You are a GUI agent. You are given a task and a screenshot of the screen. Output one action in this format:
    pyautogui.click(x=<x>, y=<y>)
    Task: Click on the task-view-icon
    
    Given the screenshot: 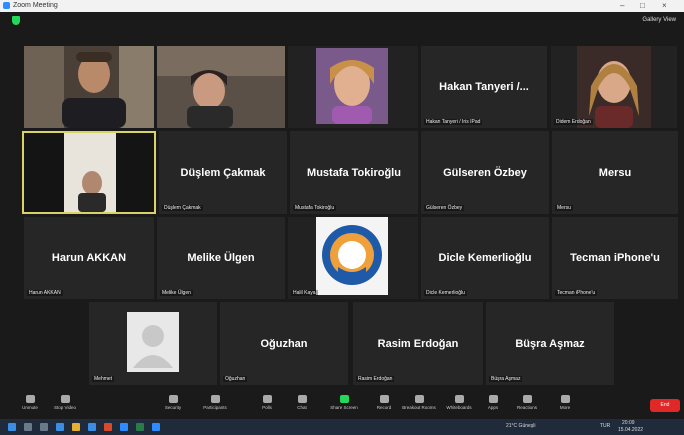 What is the action you would take?
    pyautogui.click(x=44, y=427)
    